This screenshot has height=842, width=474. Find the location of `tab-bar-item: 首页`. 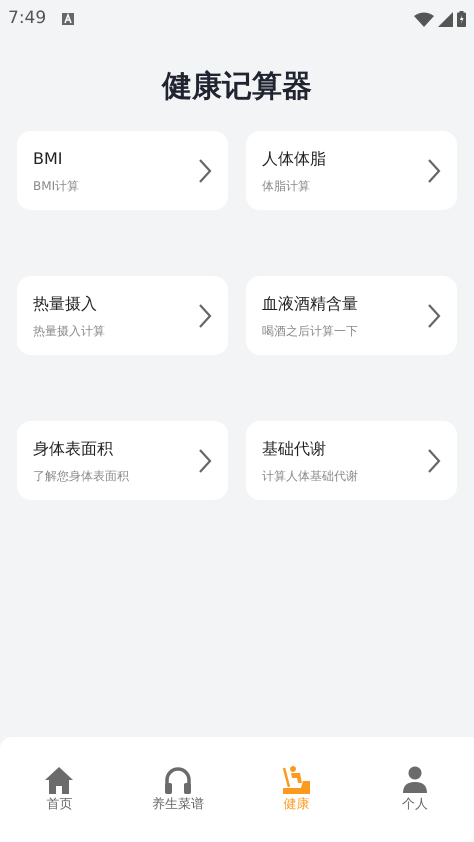

tab-bar-item: 首页 is located at coordinates (59, 803).